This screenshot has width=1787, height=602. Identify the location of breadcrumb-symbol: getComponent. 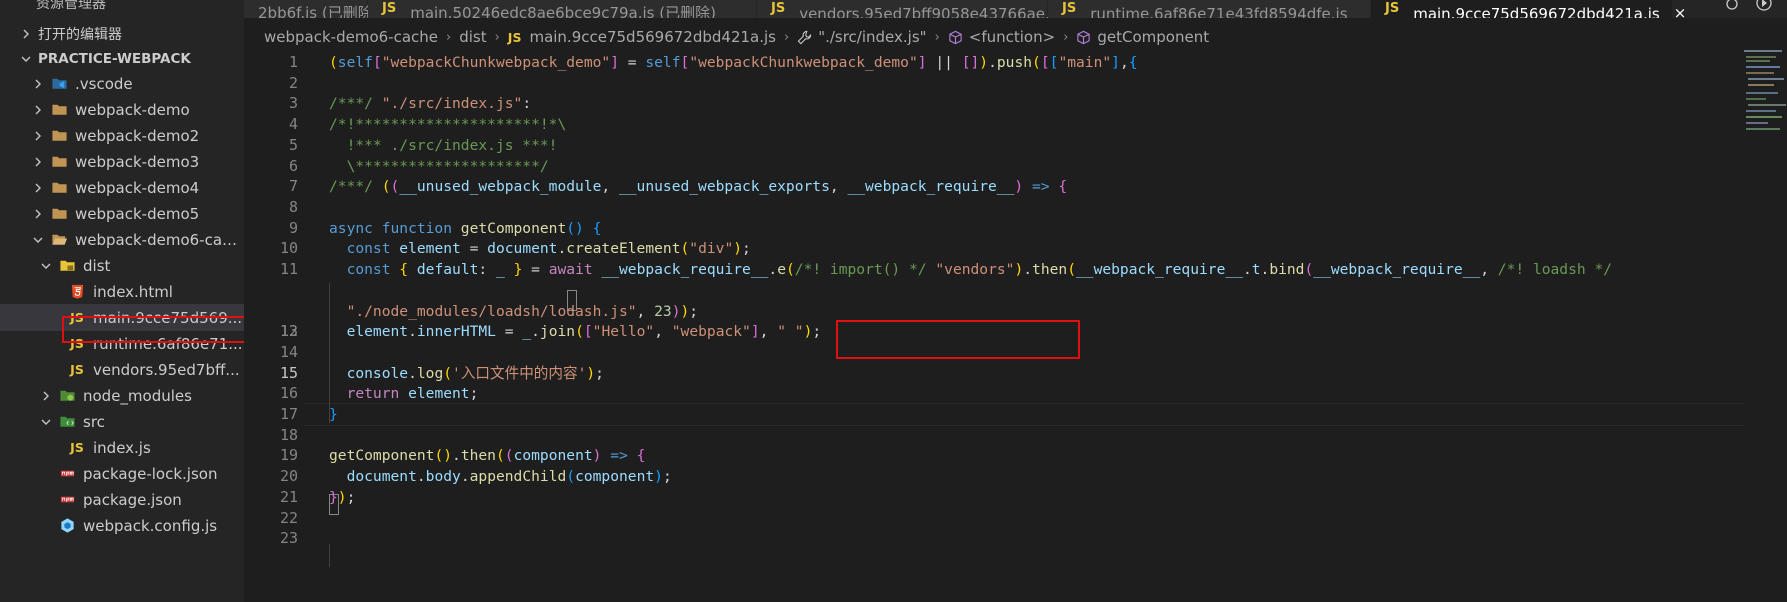
(1153, 37).